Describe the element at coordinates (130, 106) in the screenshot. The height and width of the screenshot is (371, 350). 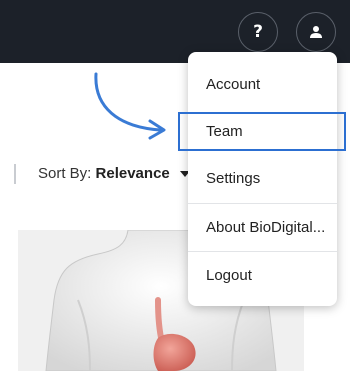
I see `annotation-arrow` at that location.